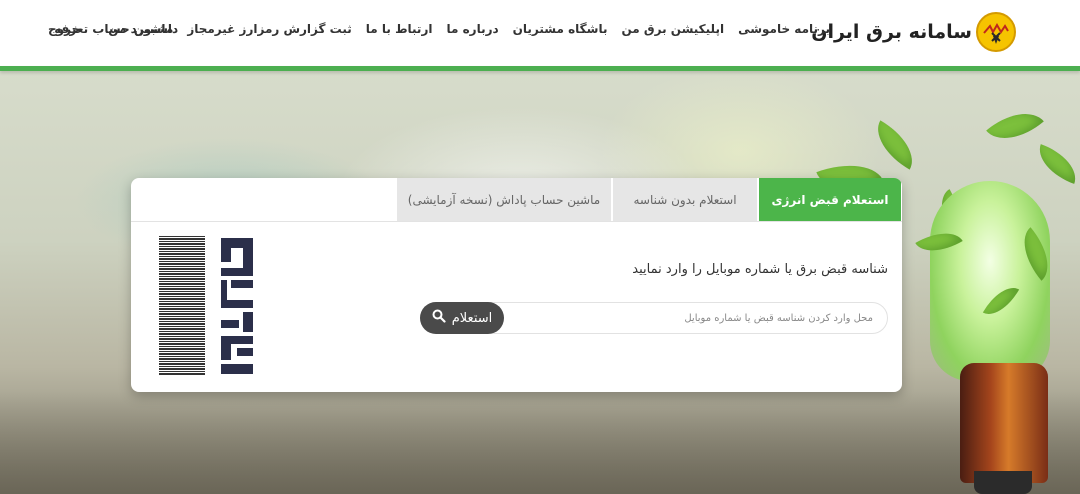 This screenshot has height=494, width=1080. What do you see at coordinates (237, 306) in the screenshot?
I see `bill-logo-icon` at bounding box center [237, 306].